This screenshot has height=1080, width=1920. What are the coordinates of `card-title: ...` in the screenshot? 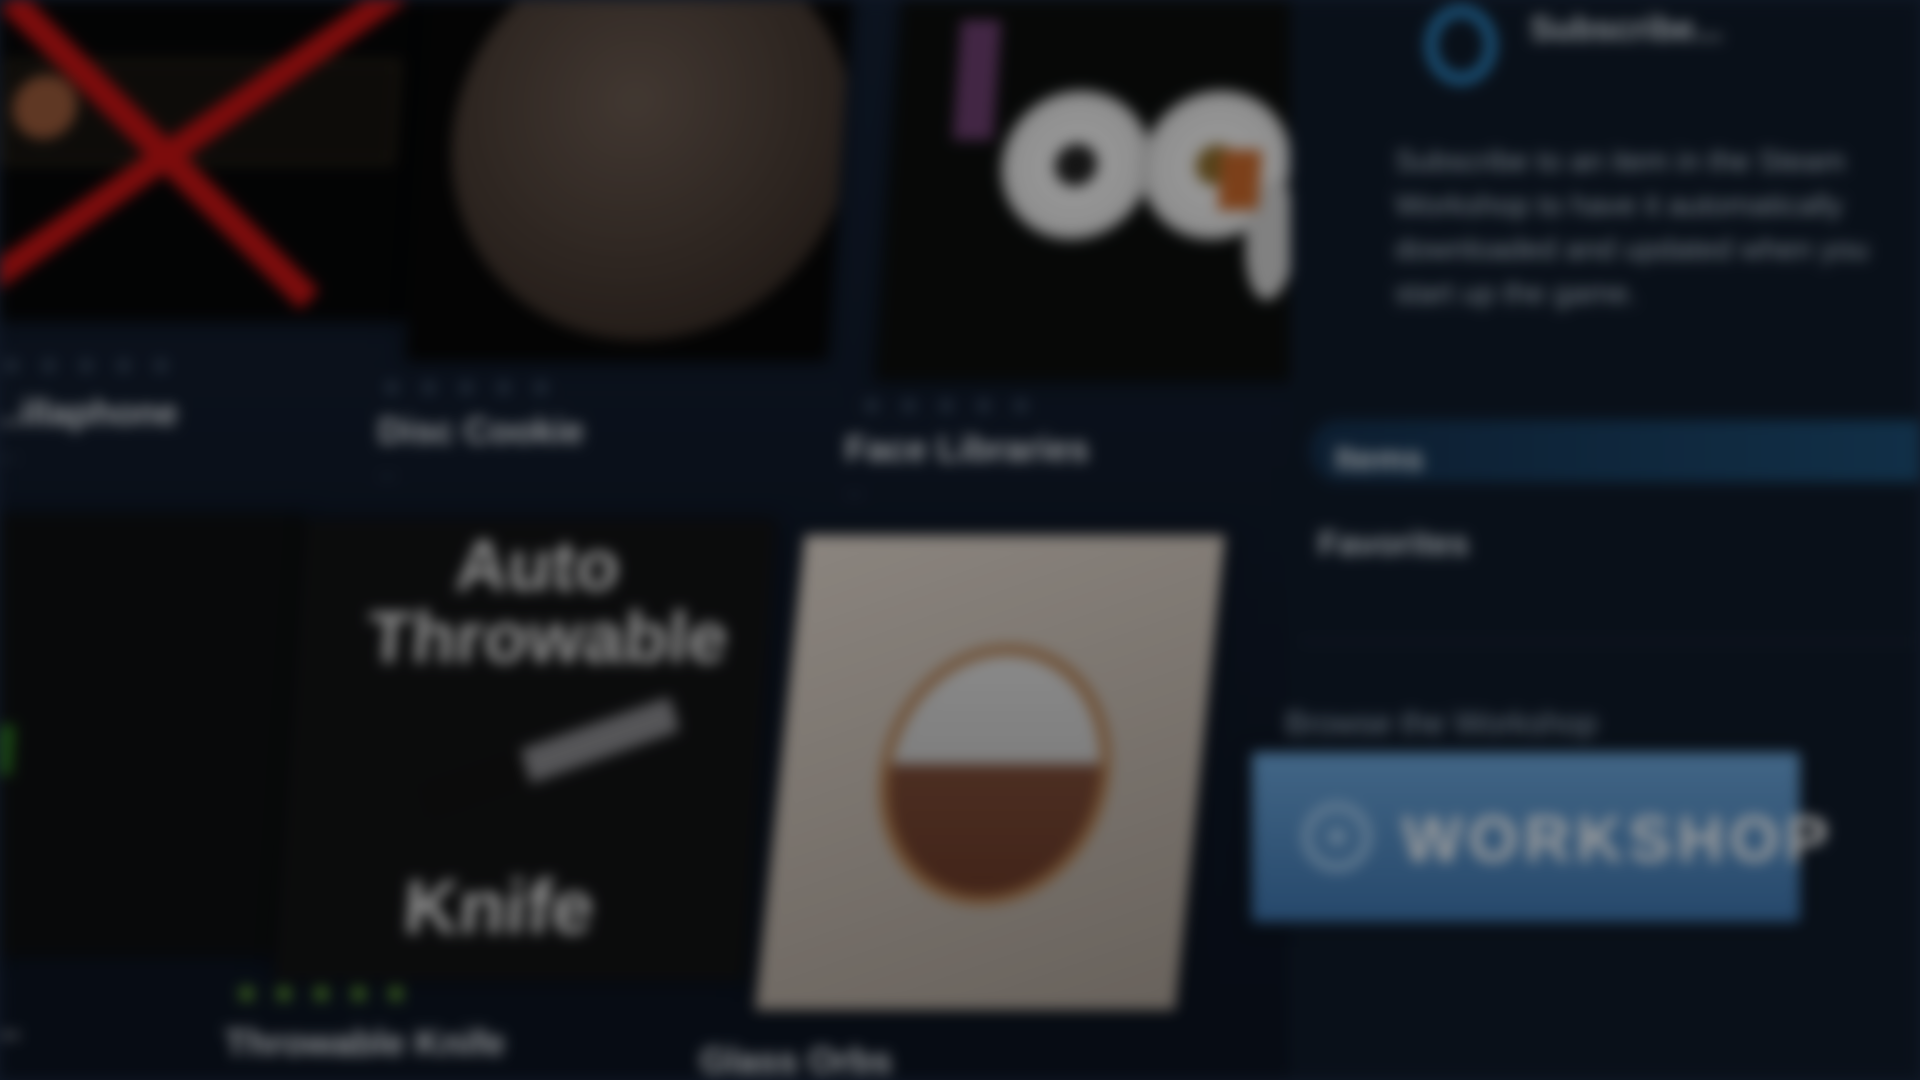 It's located at (10, 1026).